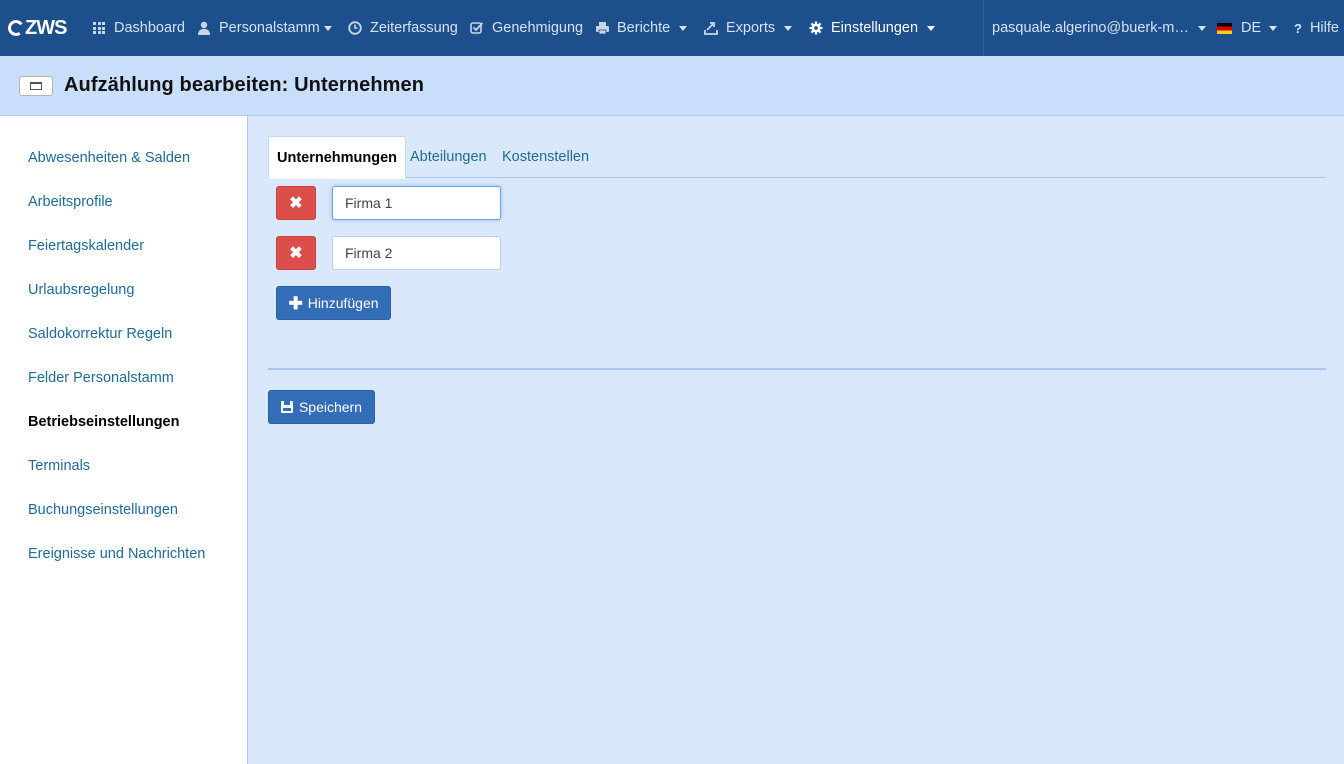  What do you see at coordinates (59, 466) in the screenshot?
I see `sidebar-item-terminals: Terminals` at bounding box center [59, 466].